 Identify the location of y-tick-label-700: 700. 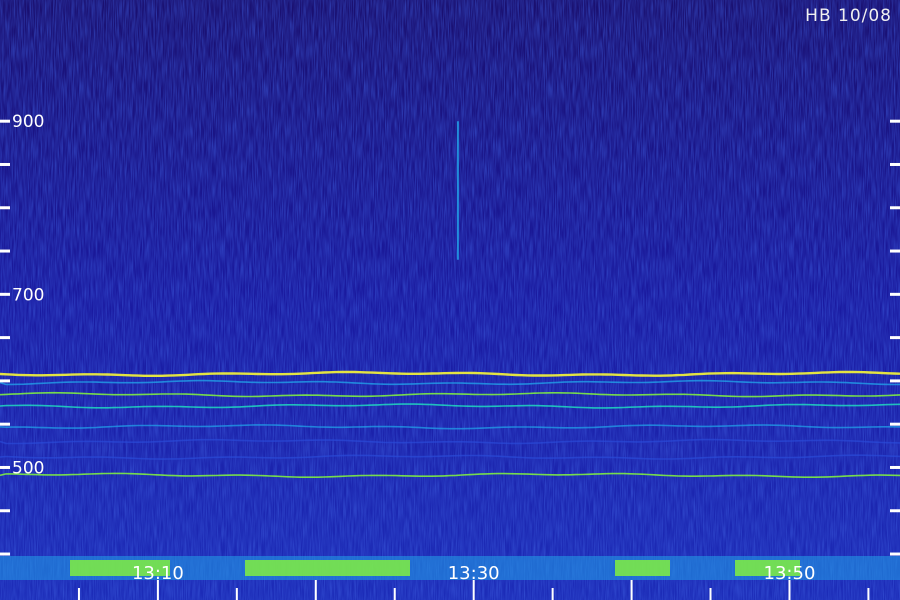
(28, 295).